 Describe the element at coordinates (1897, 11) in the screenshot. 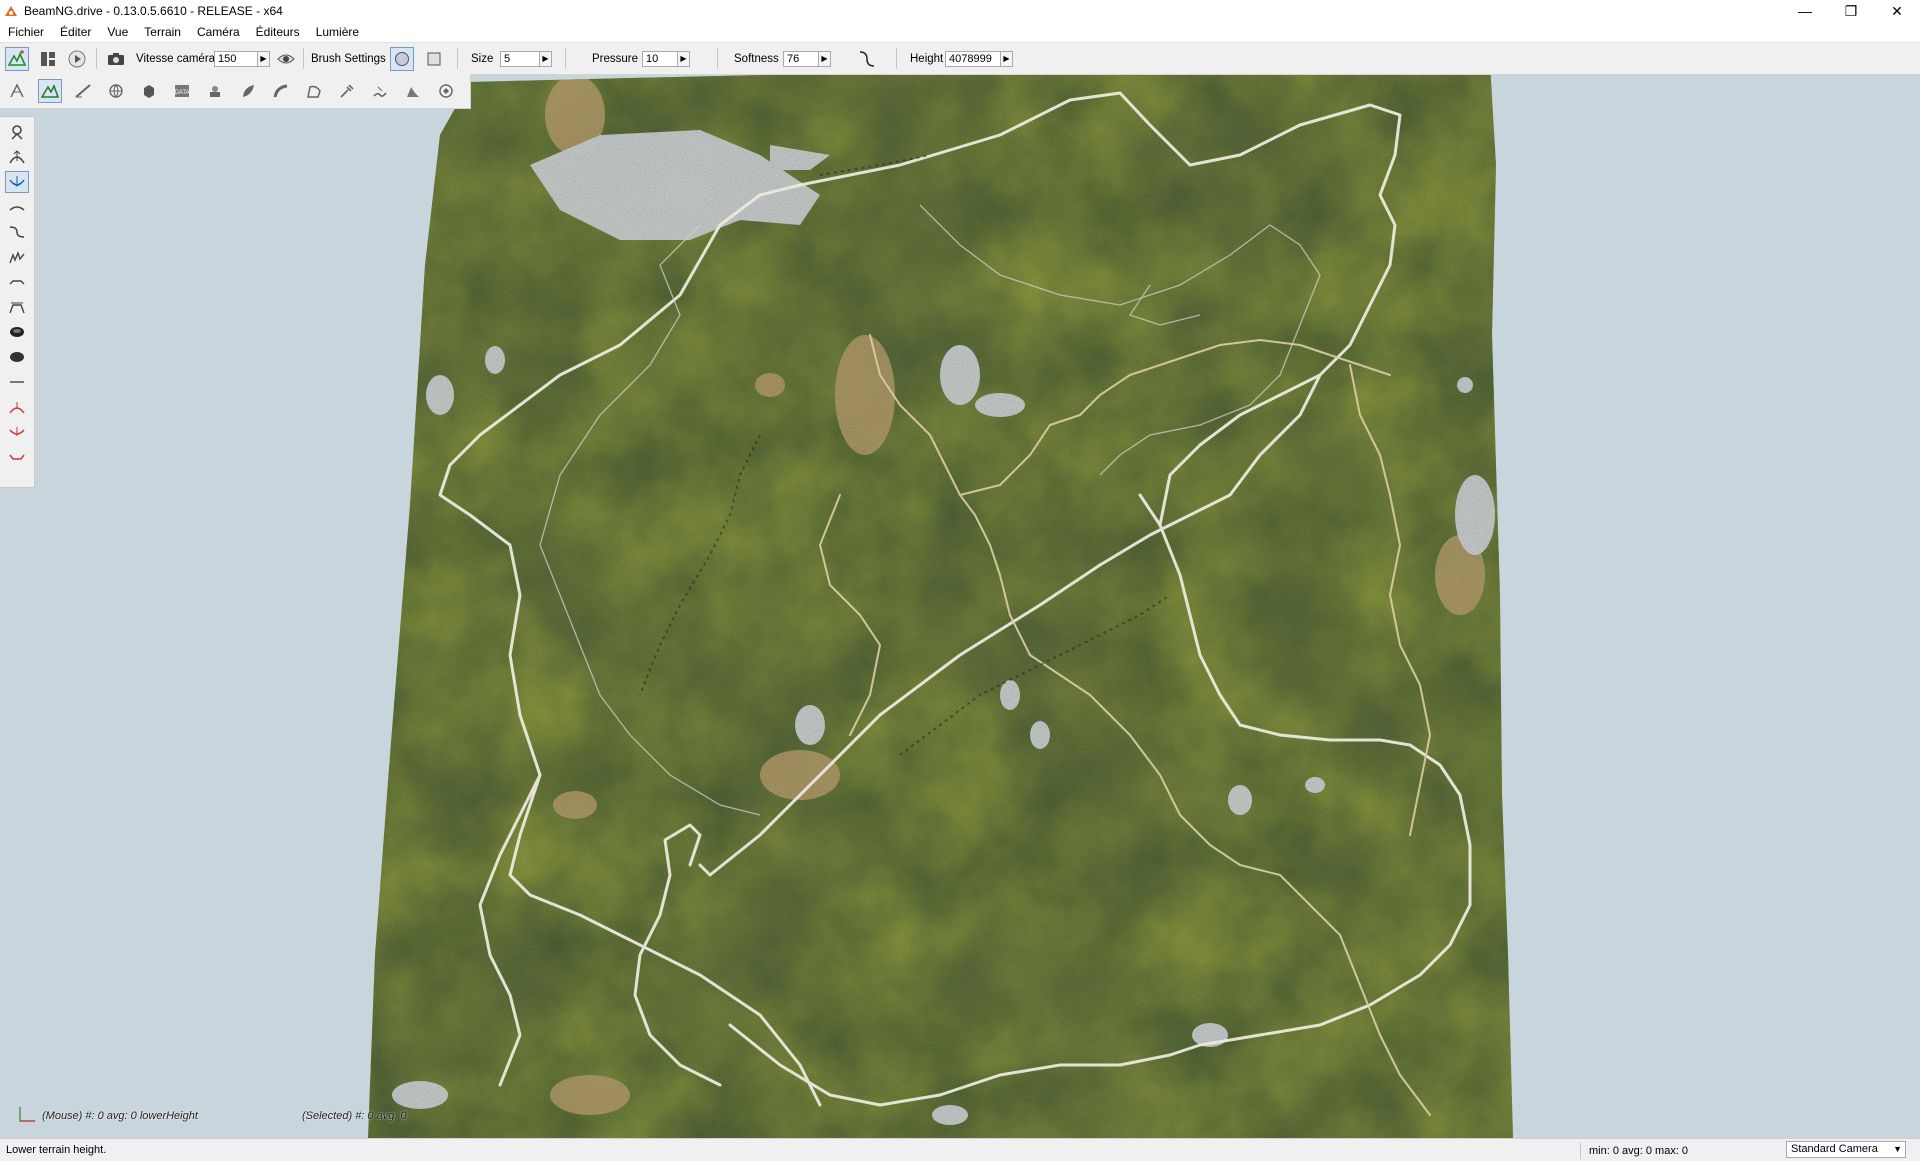

I see `close-button: ✕` at that location.